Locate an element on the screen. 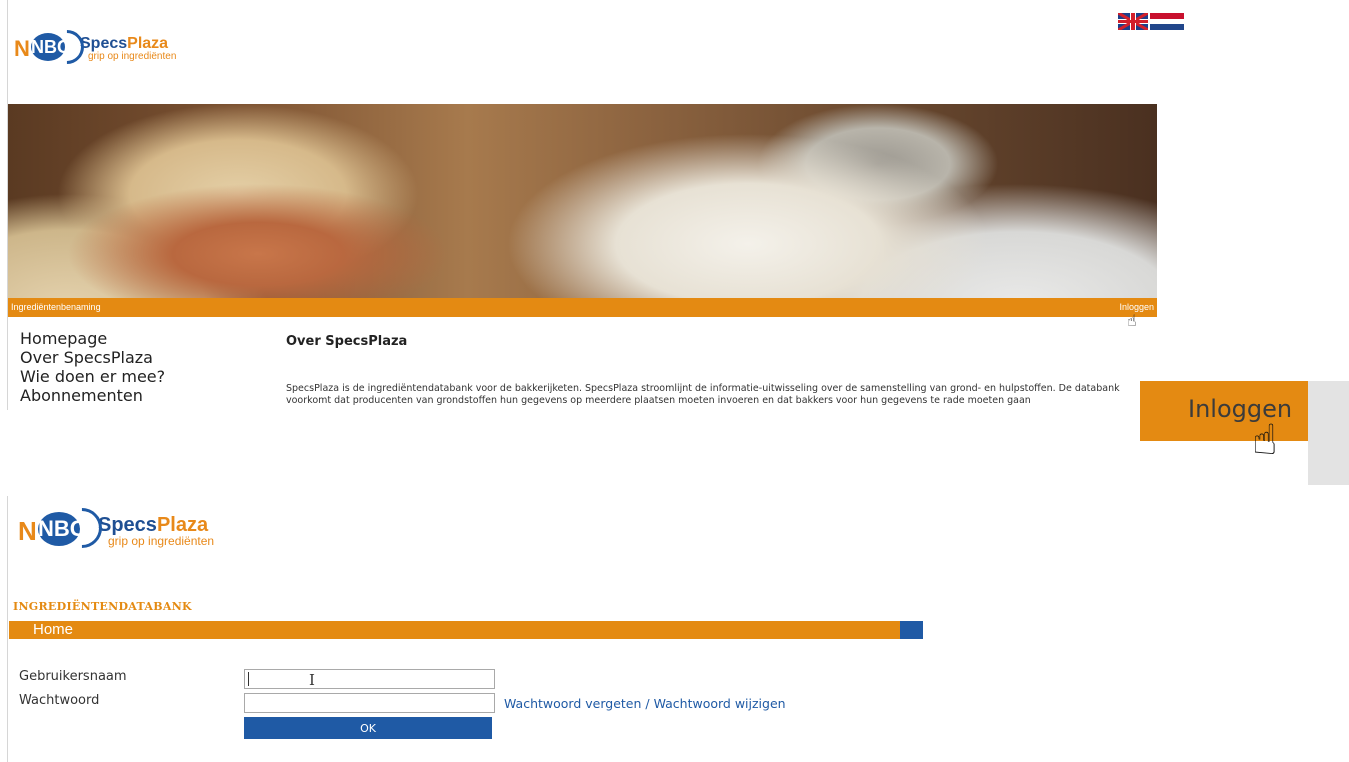  english-flag-icon is located at coordinates (1133, 21).